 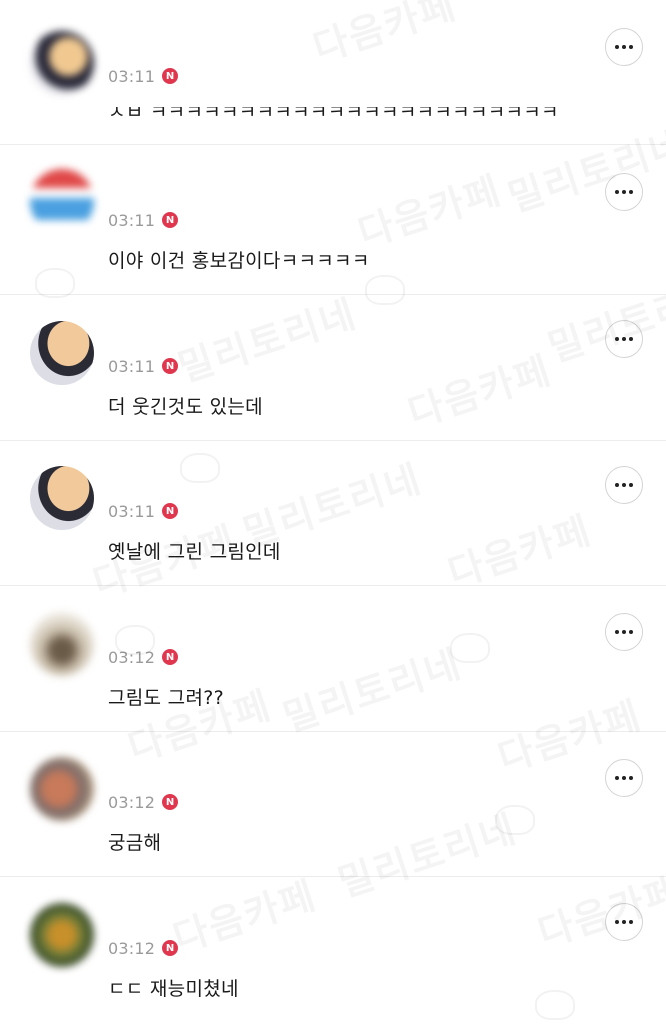 I want to click on comment-text: ㅅㅂ ㅋㅋㅋㅋㅋㅋㅋㅋㅋㅋㅋㅋㅋㅋㅋㅋㅋㅋㅋㅋㅋㅋㅋ, so click(x=333, y=112).